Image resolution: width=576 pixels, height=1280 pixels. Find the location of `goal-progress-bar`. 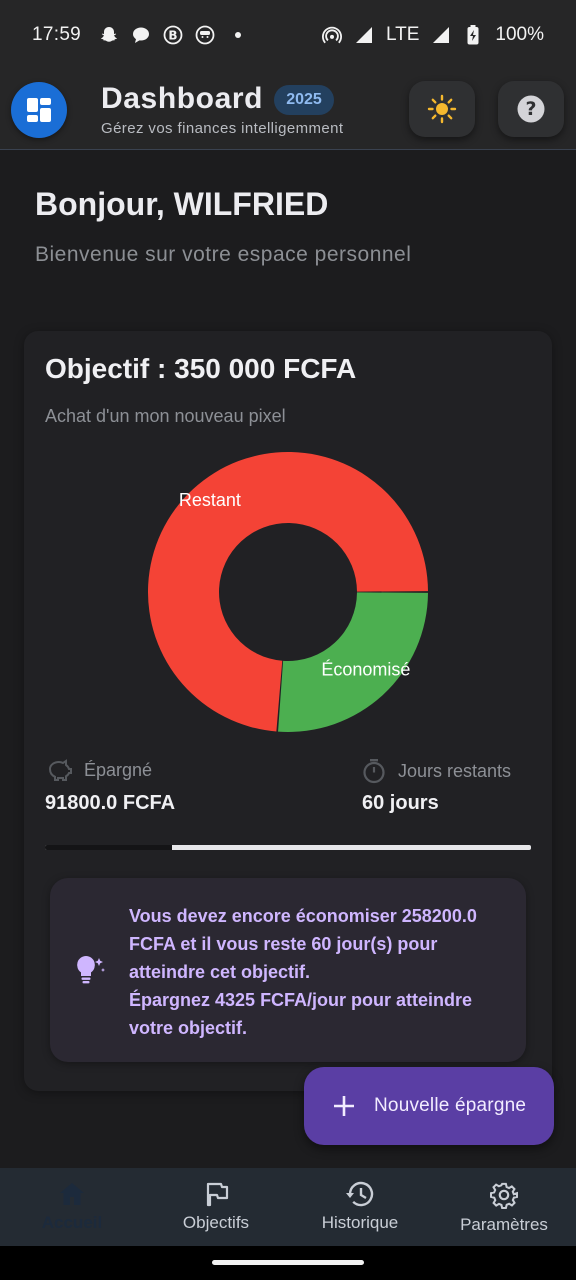

goal-progress-bar is located at coordinates (288, 847).